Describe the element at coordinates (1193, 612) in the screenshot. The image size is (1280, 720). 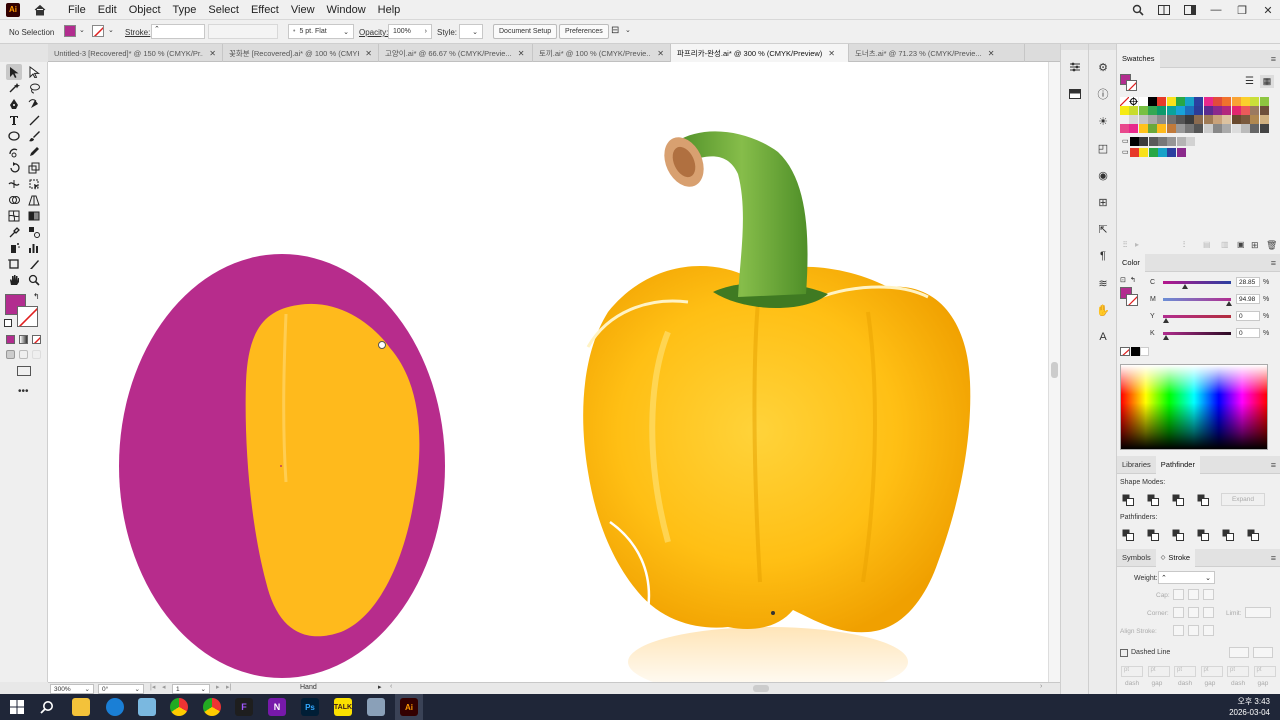
I see `round-join-button` at that location.